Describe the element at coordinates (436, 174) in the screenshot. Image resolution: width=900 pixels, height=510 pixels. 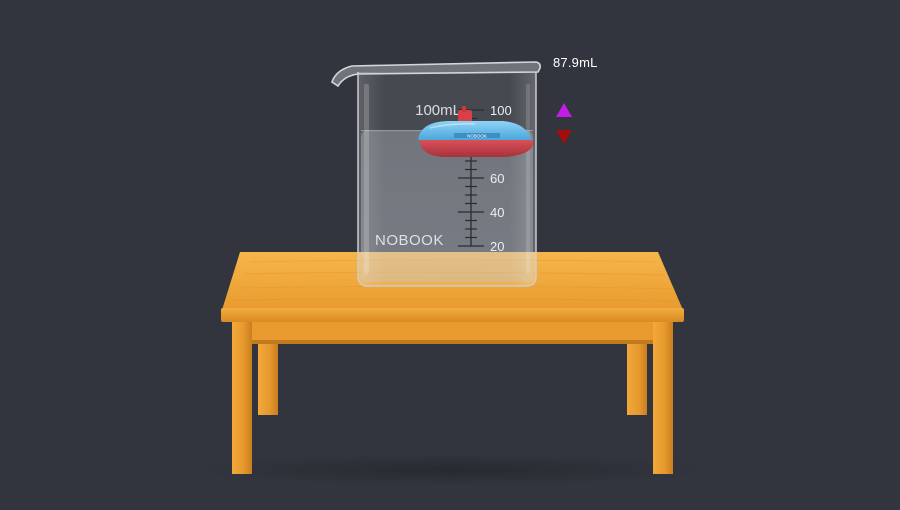
I see `beaker: 100mL NOBOOK 100 80 60 40 20` at that location.